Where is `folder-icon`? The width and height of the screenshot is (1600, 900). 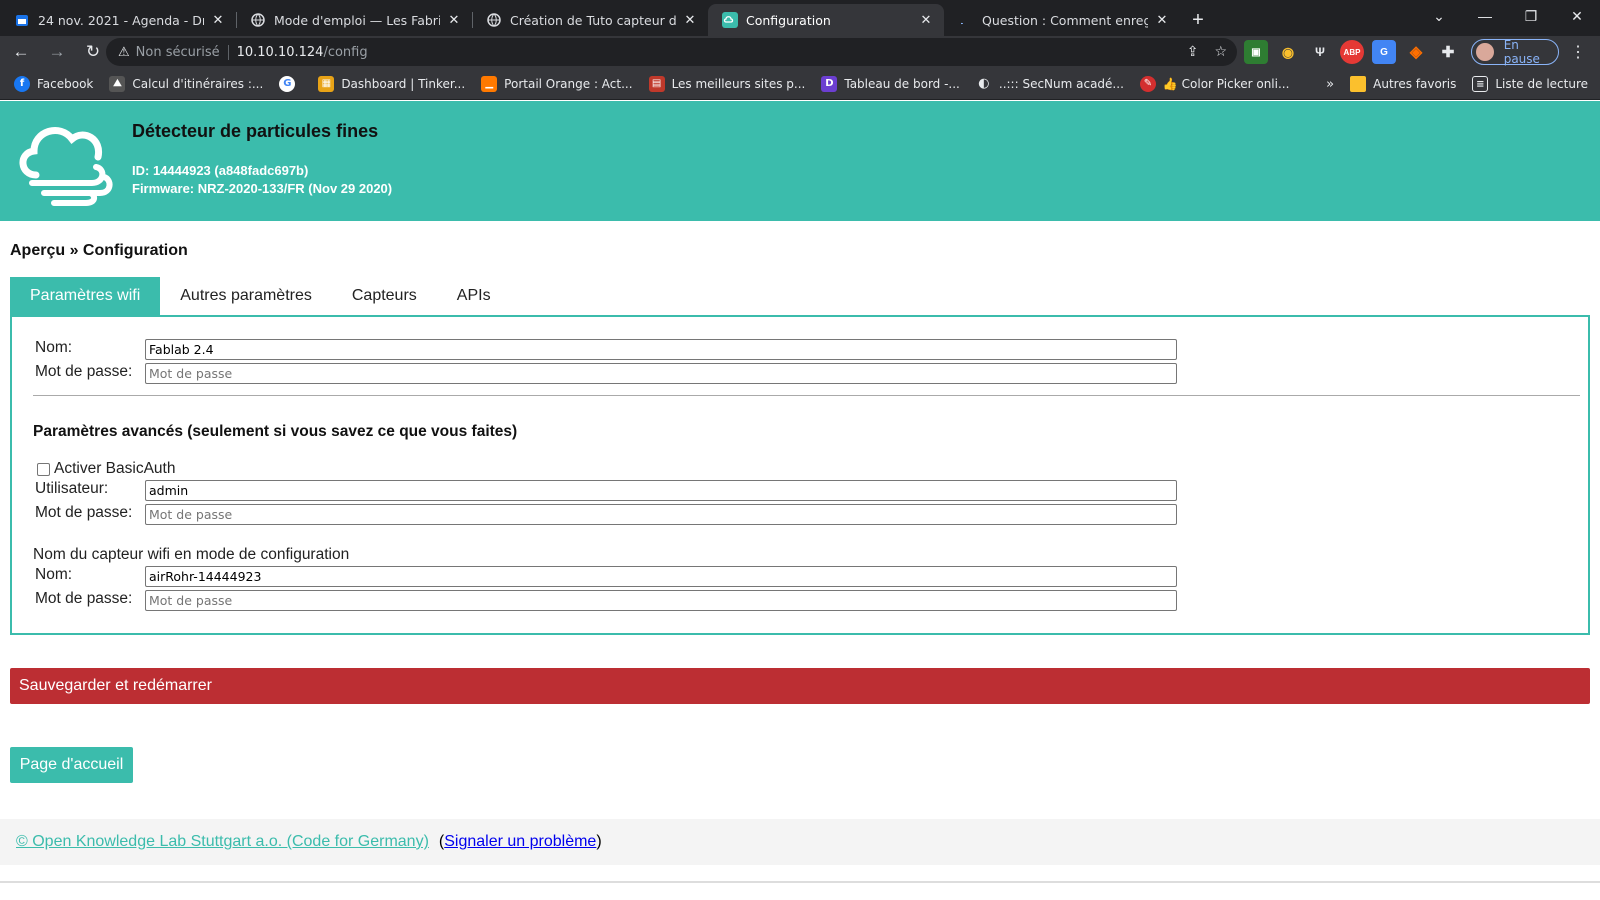 folder-icon is located at coordinates (1358, 84).